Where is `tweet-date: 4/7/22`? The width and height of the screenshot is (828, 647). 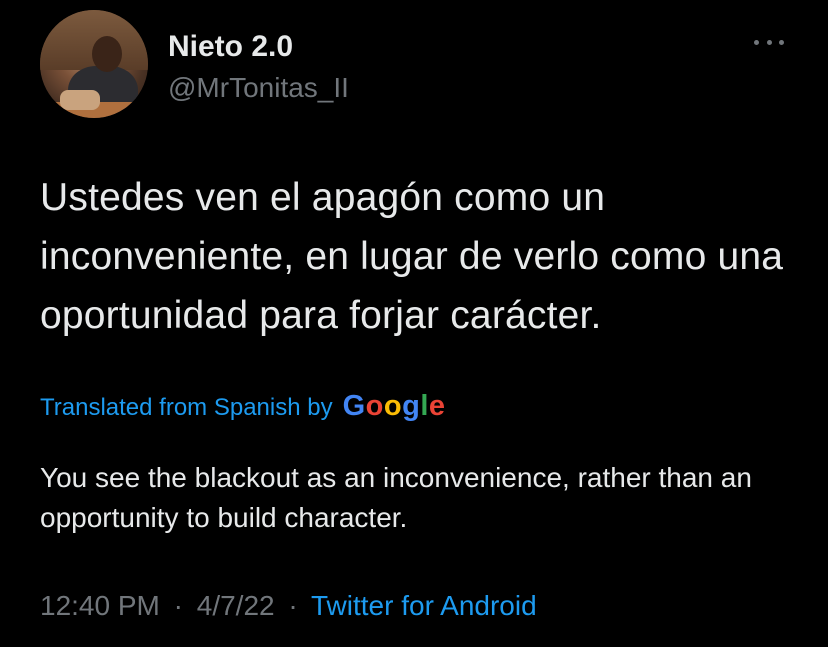
tweet-date: 4/7/22 is located at coordinates (236, 605).